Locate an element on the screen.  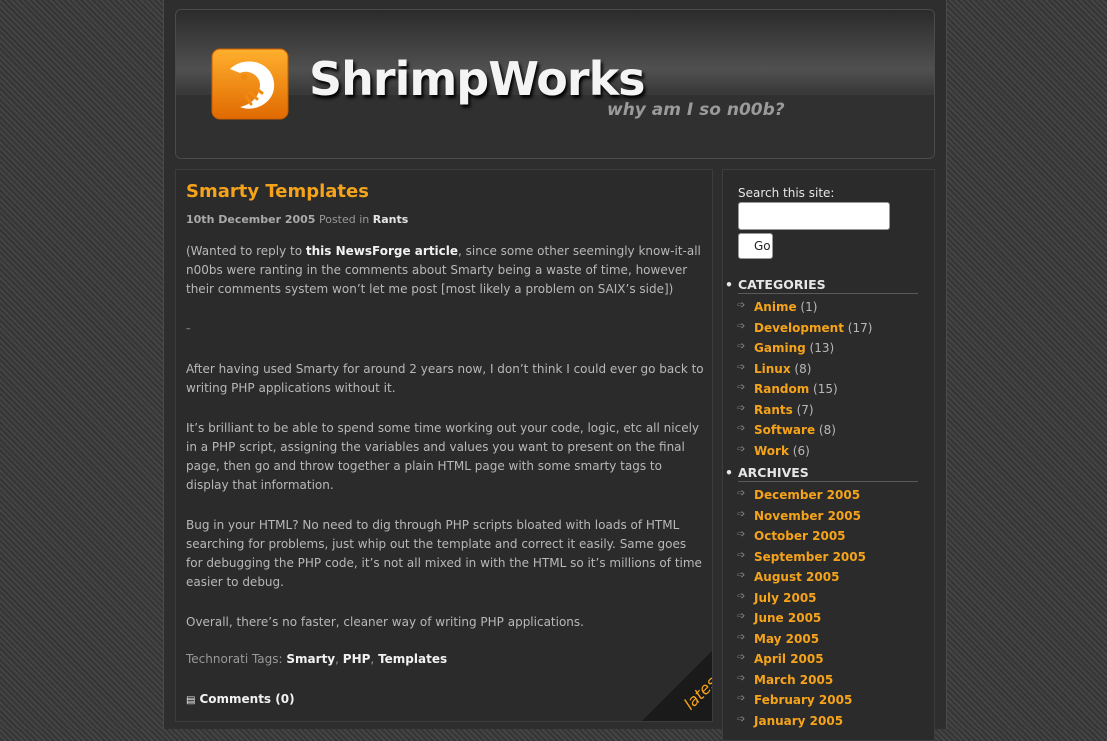
archive-item: ➩ March 2005 is located at coordinates (828, 680).